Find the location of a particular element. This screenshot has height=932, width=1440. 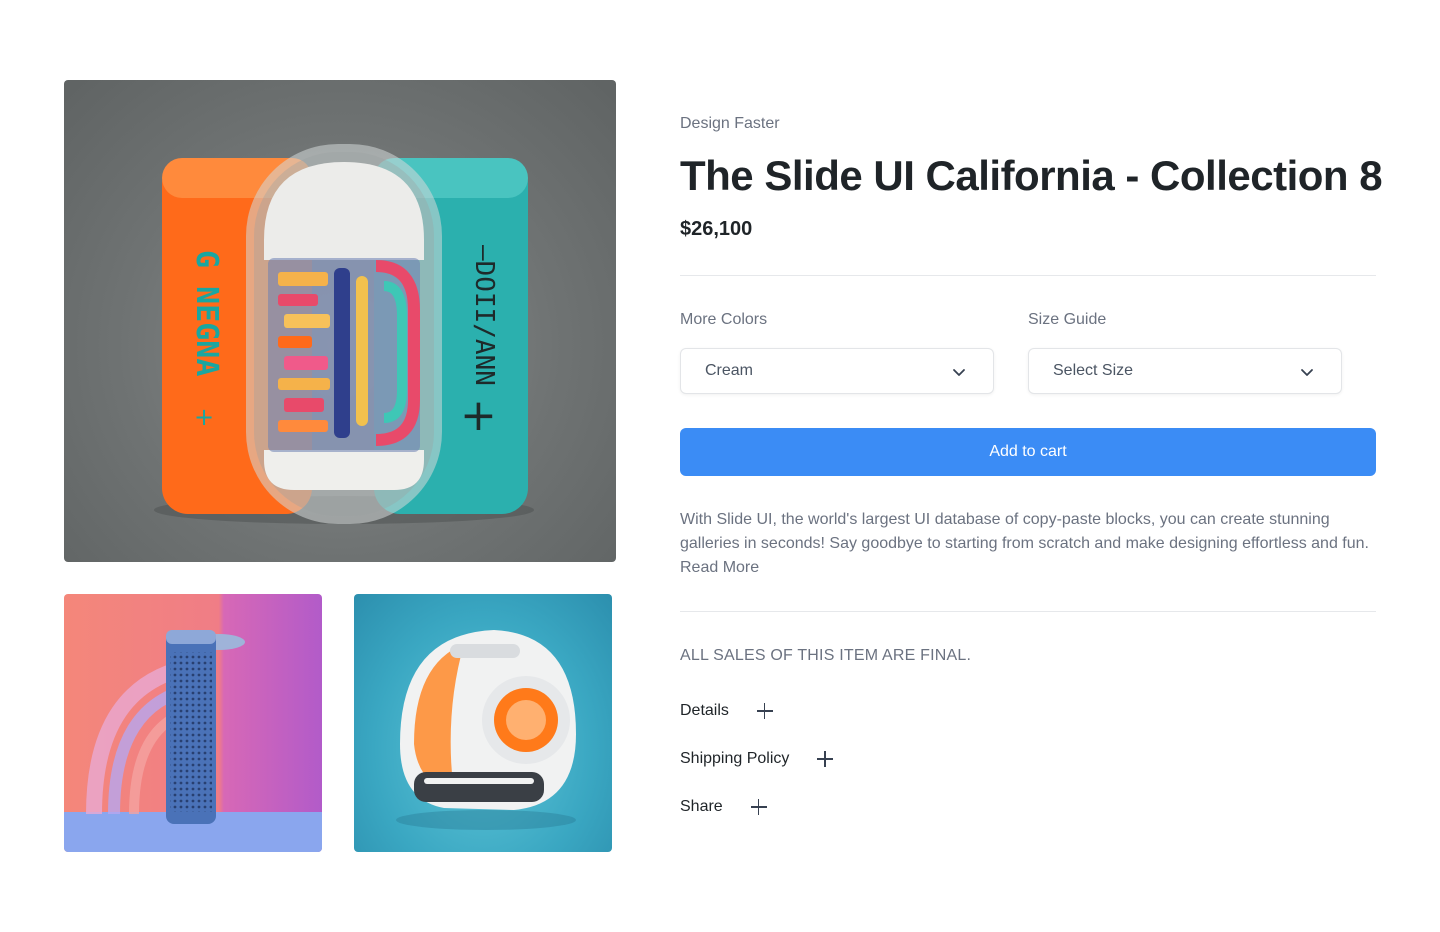

product-price: $26,100 is located at coordinates (716, 229).